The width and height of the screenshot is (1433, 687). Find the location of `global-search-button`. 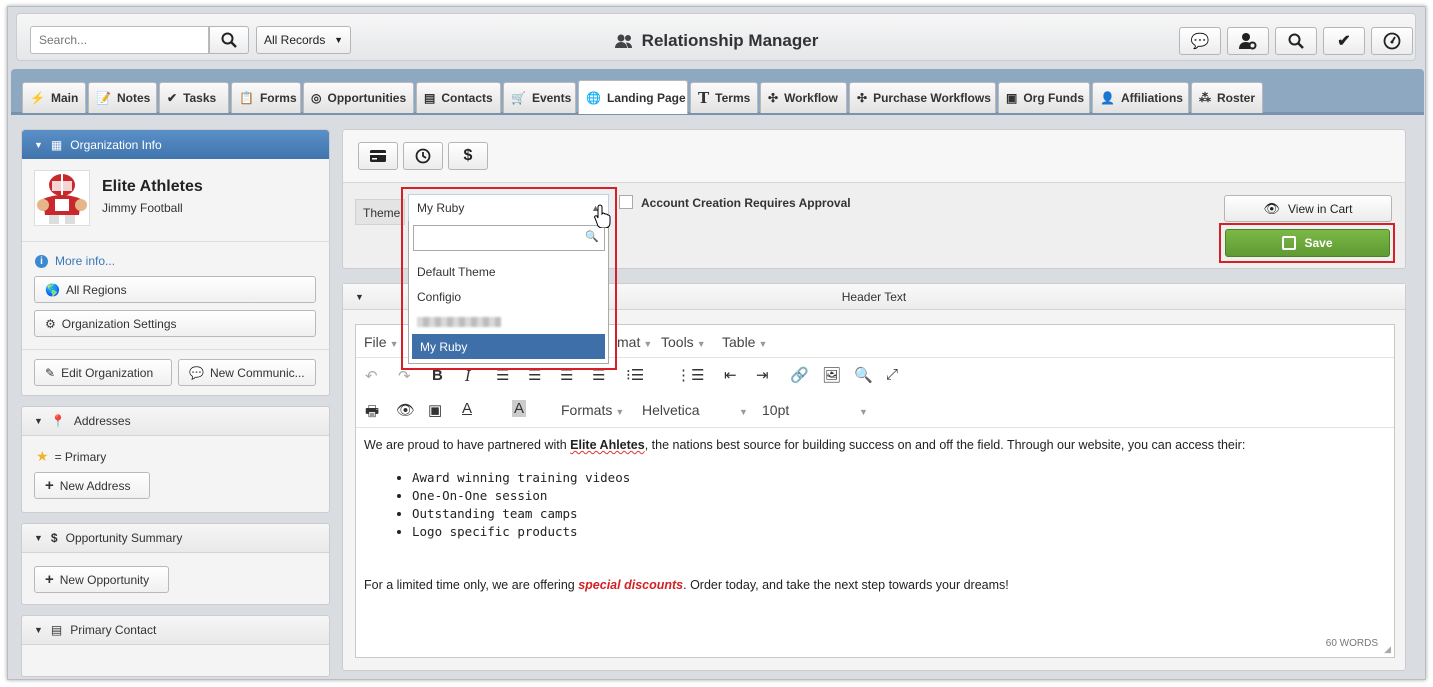

global-search-button is located at coordinates (1296, 41).